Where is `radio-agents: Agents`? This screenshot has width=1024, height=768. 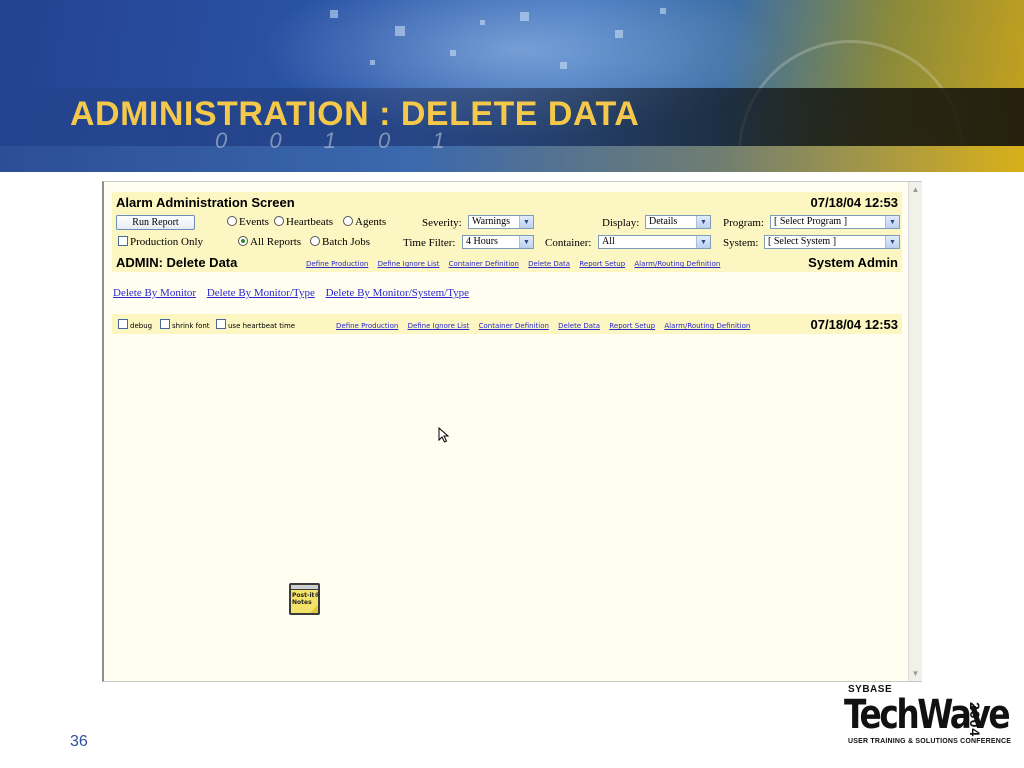
radio-agents: Agents is located at coordinates (364, 222).